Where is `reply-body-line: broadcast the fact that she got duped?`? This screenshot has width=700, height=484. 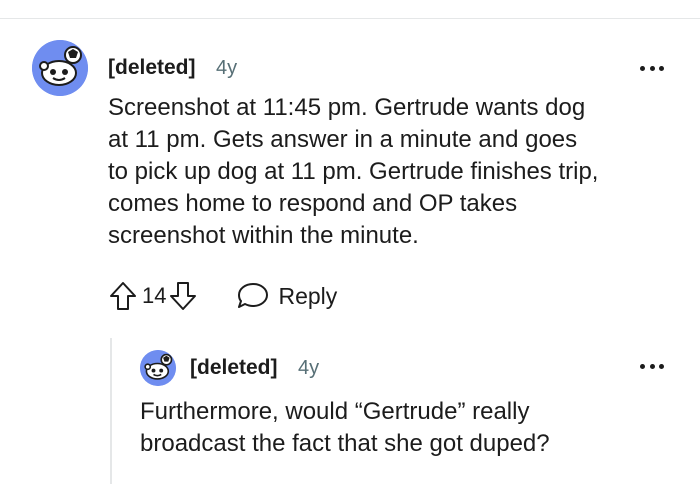
reply-body-line: broadcast the fact that she got duped? is located at coordinates (345, 443).